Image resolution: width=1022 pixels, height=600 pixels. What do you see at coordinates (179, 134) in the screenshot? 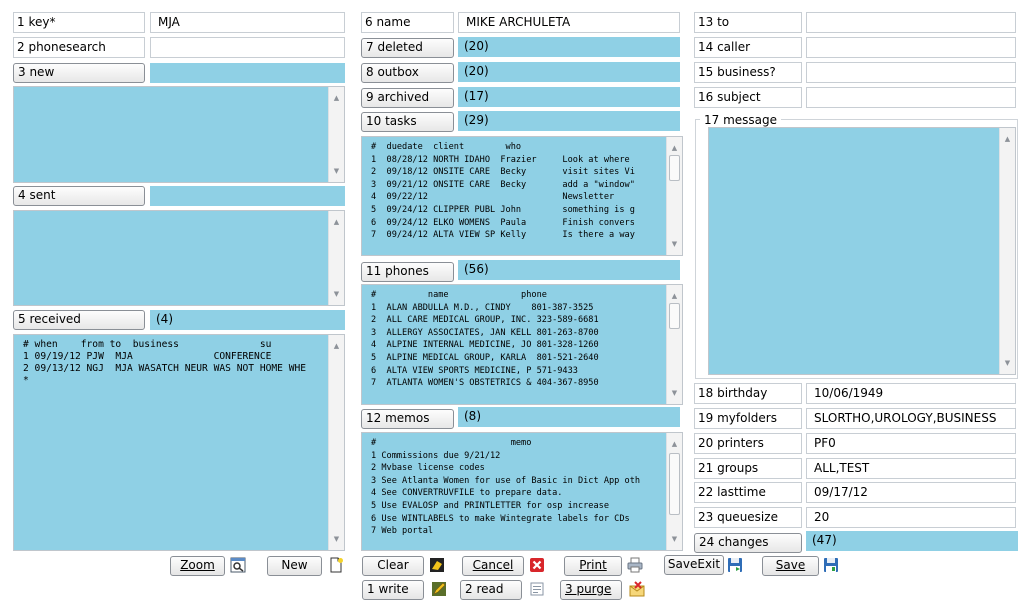
I see `new-list: ▲ ▼` at bounding box center [179, 134].